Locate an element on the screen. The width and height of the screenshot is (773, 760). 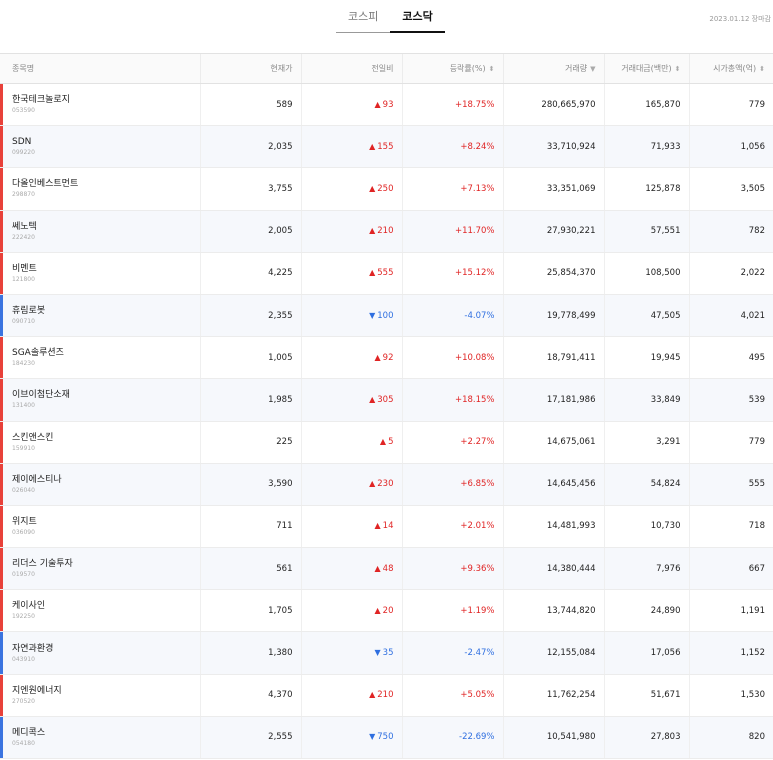
stock-name-link: 메디콕스 is located at coordinates (102, 733).